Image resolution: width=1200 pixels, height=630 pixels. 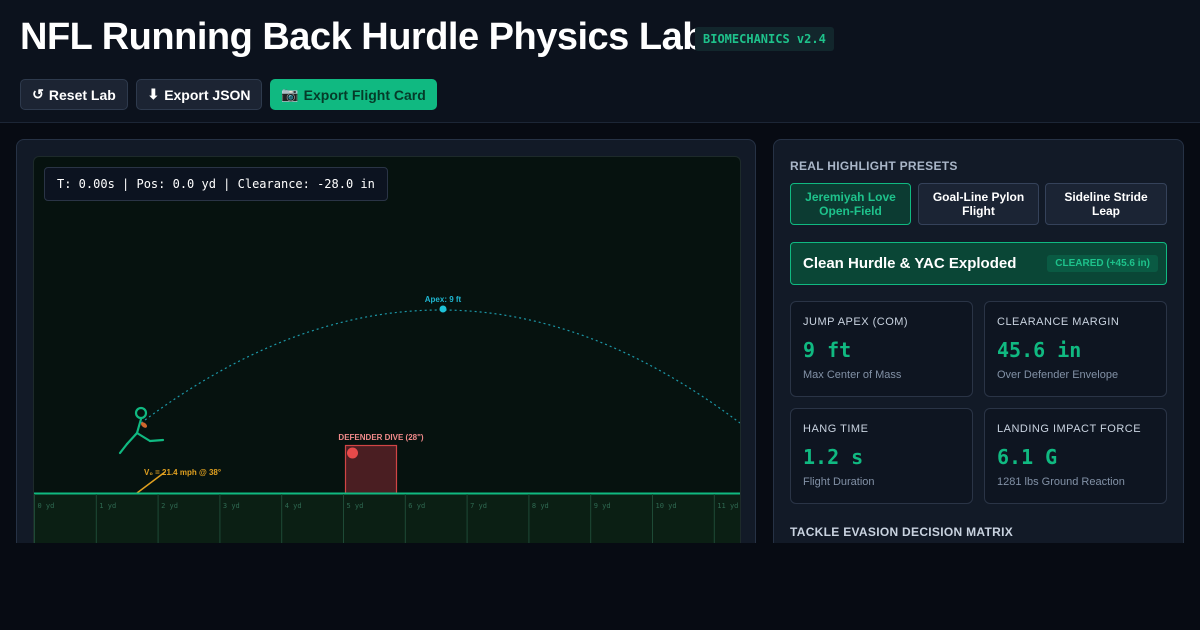 What do you see at coordinates (727, 506) in the screenshot?
I see `yard-label: 11 yd` at bounding box center [727, 506].